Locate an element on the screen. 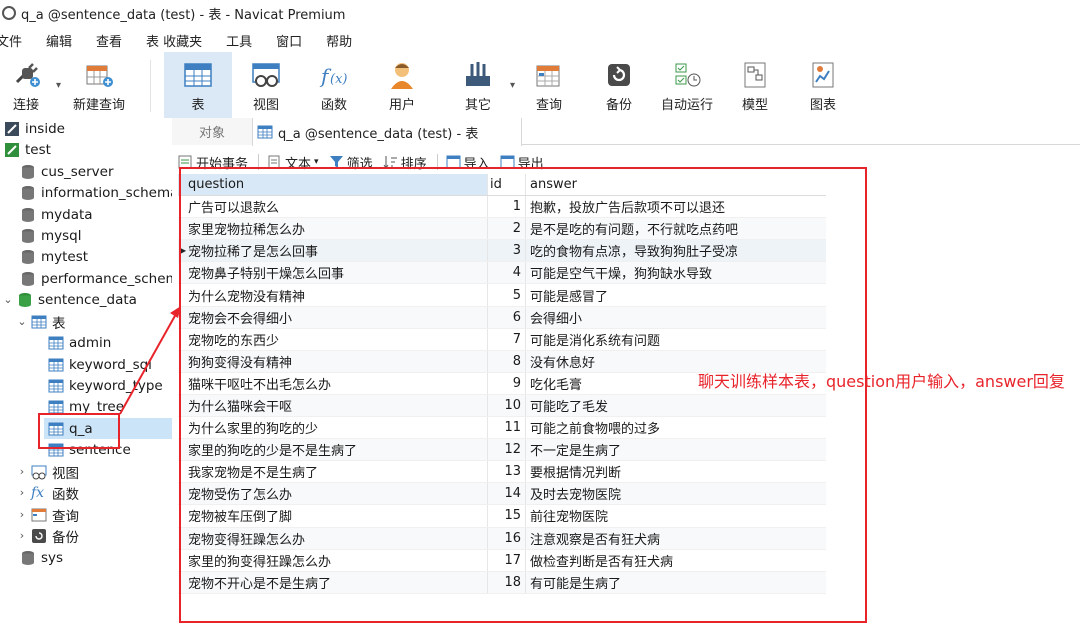  view-button: 视图 is located at coordinates (266, 85).